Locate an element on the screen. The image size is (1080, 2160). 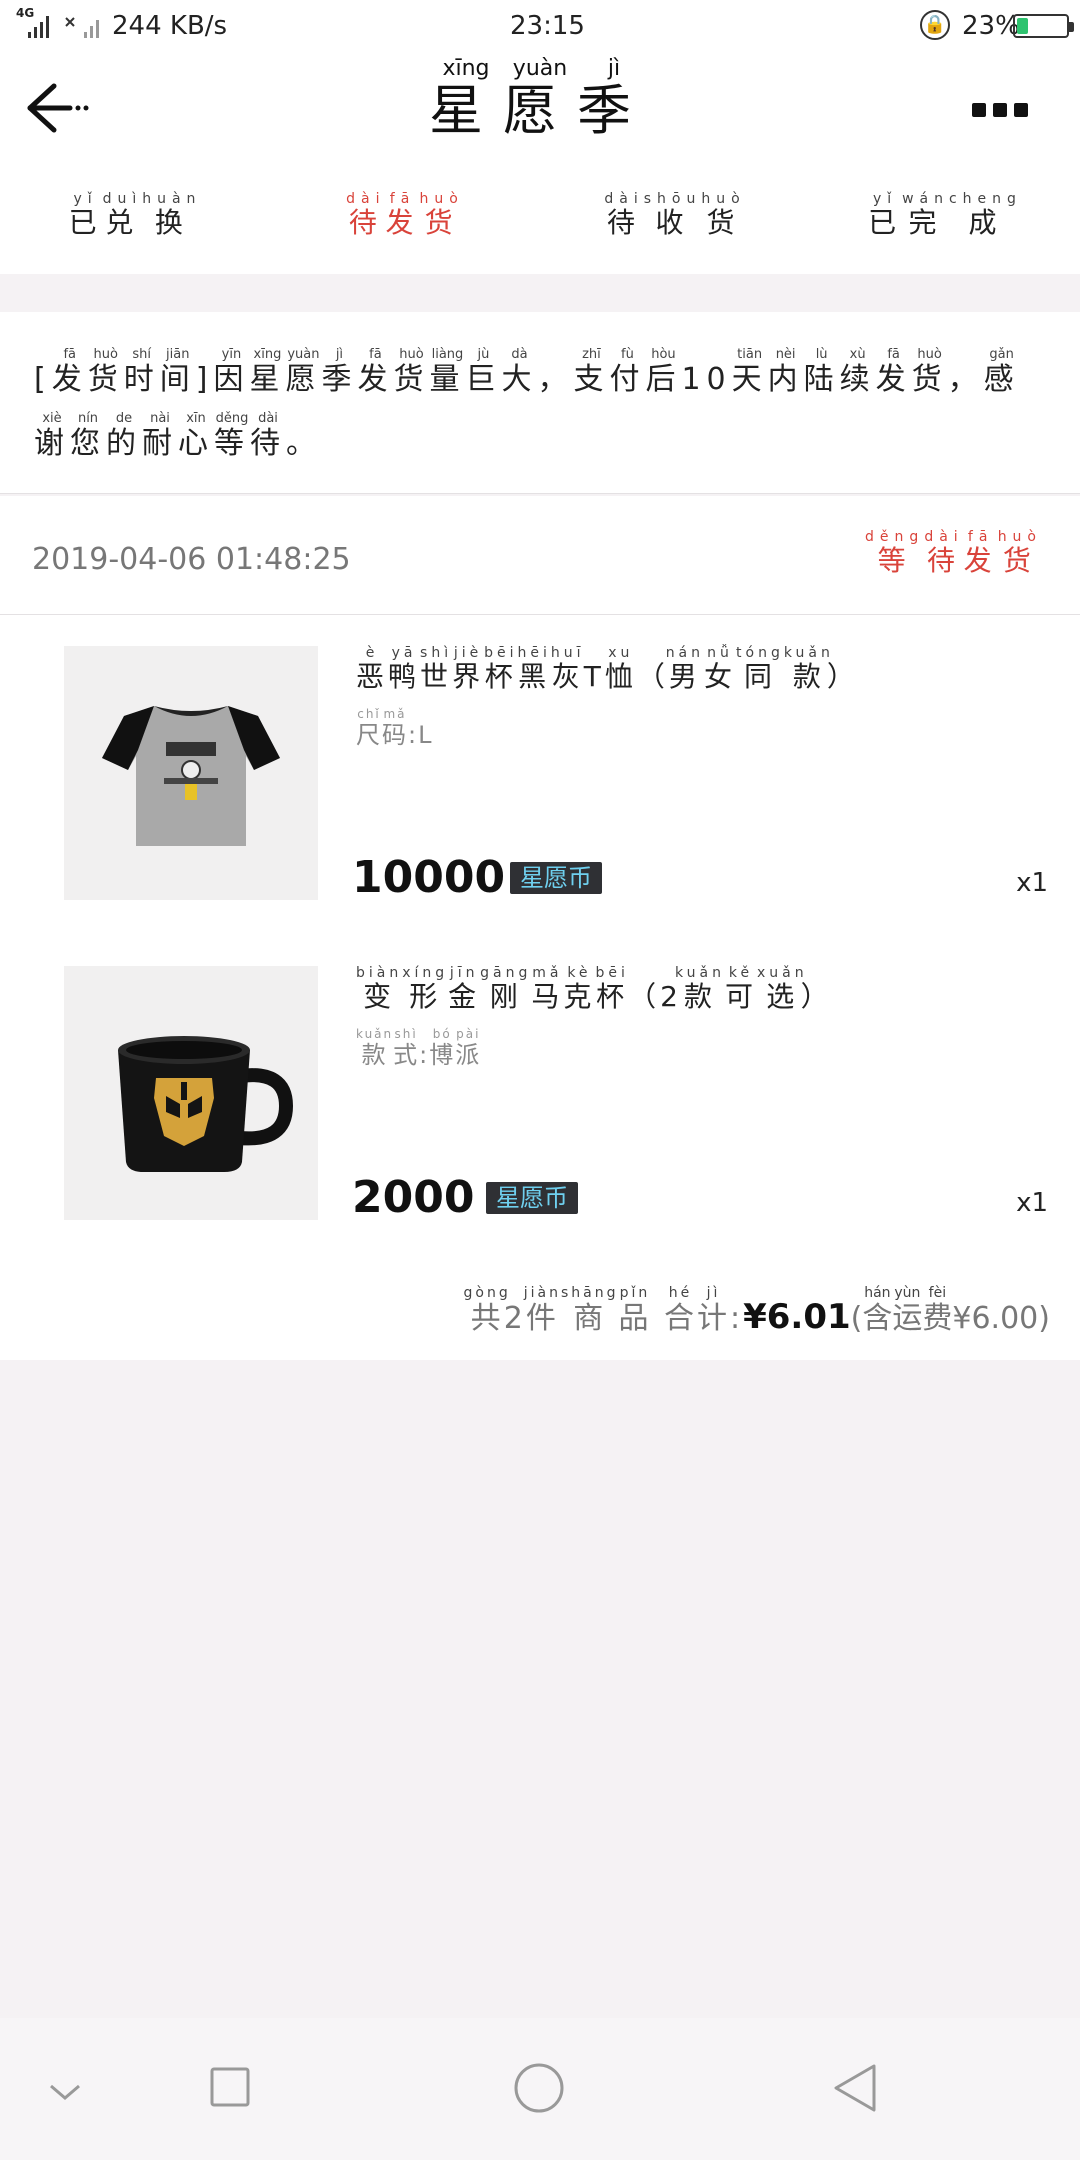
ruby-char: 您nín is located at coordinates (88, 436).